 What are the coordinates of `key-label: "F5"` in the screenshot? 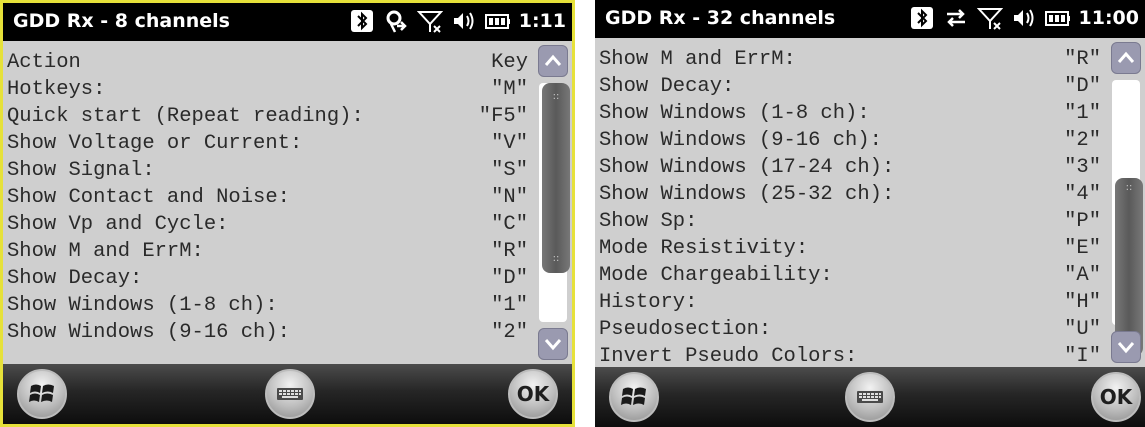 It's located at (503, 116).